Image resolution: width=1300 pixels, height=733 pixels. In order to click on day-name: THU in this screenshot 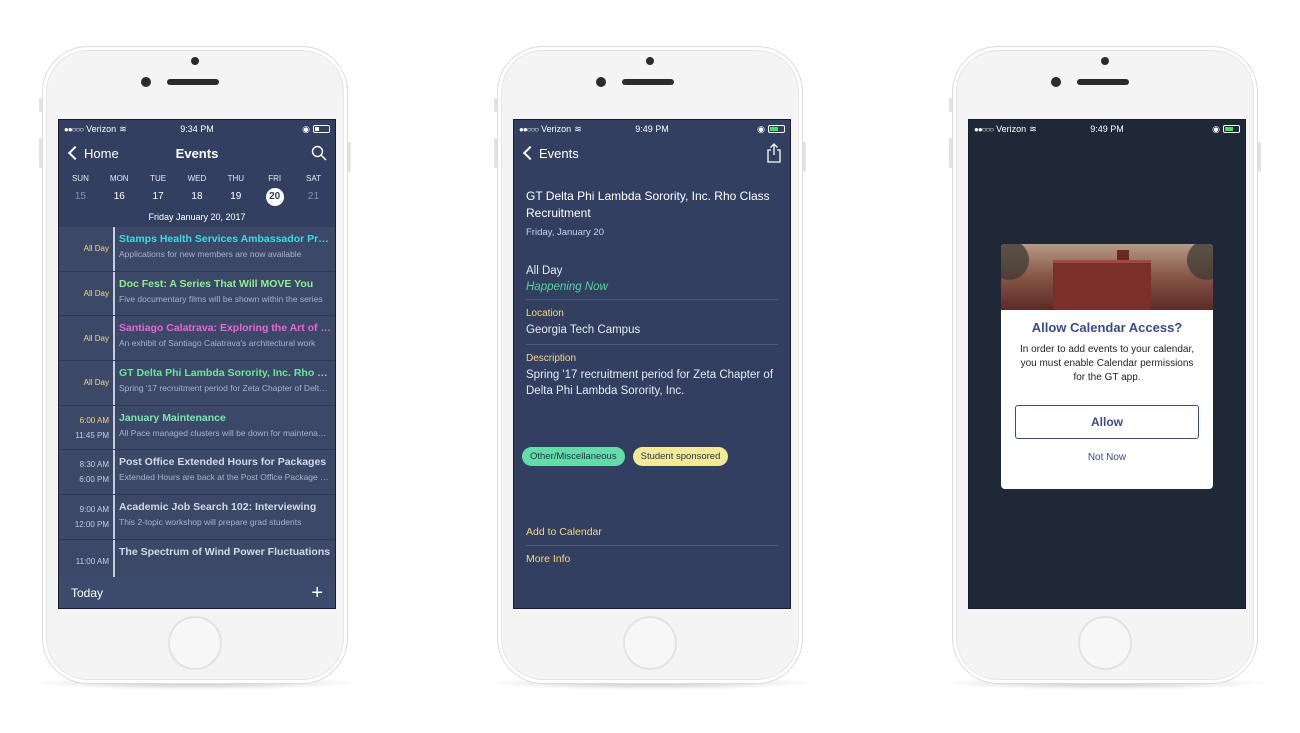, I will do `click(236, 178)`.